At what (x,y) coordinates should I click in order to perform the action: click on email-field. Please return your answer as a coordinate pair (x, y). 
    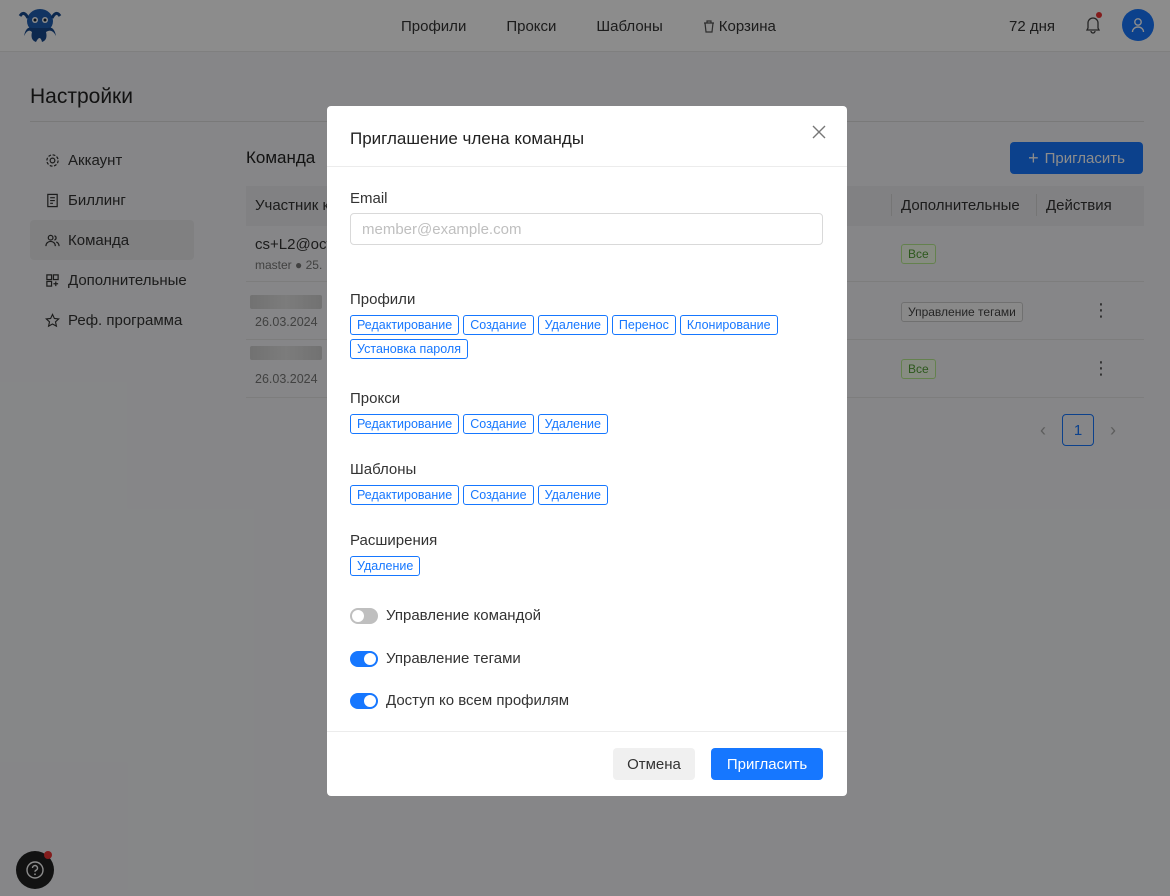
    Looking at the image, I should click on (586, 229).